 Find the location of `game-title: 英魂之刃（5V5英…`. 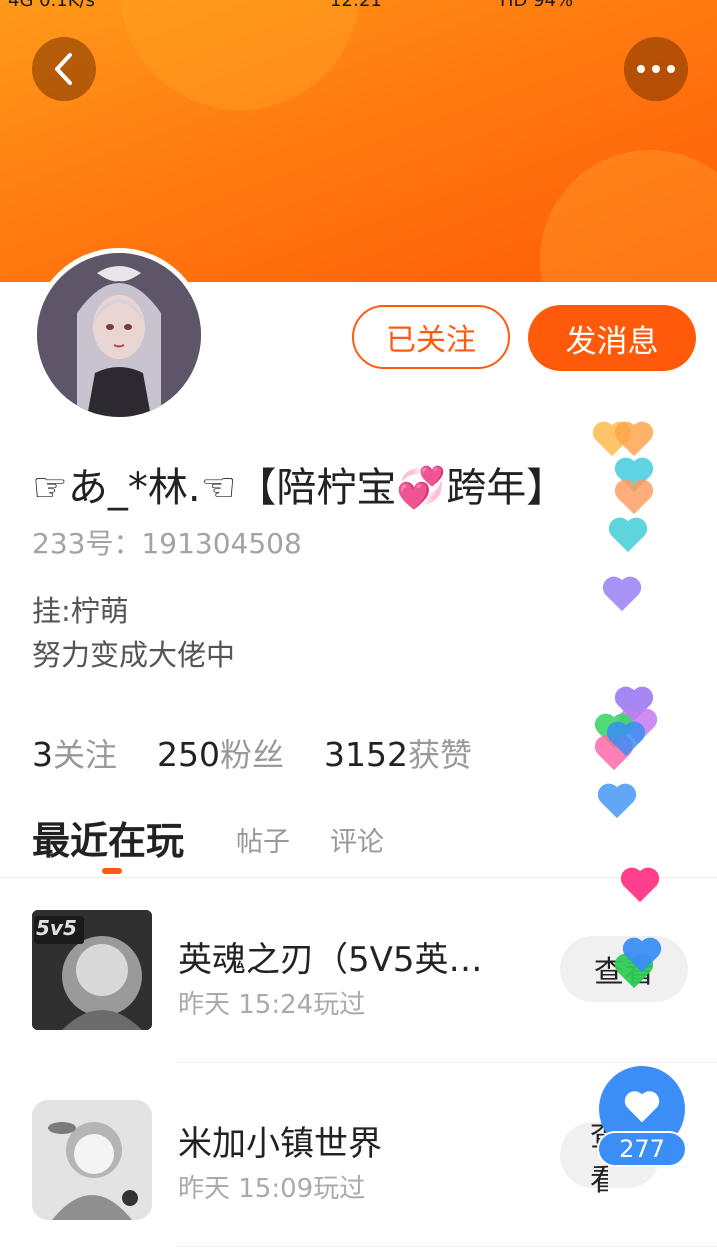

game-title: 英魂之刃（5V5英… is located at coordinates (330, 960).